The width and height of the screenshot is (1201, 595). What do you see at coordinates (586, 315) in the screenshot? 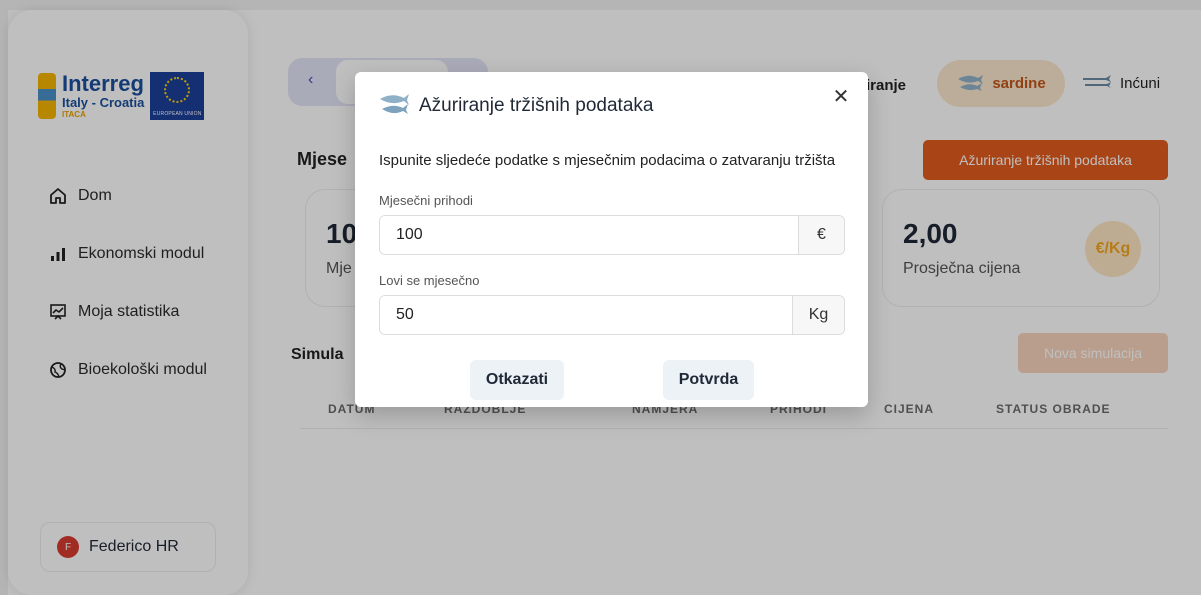
I see `catch-input` at bounding box center [586, 315].